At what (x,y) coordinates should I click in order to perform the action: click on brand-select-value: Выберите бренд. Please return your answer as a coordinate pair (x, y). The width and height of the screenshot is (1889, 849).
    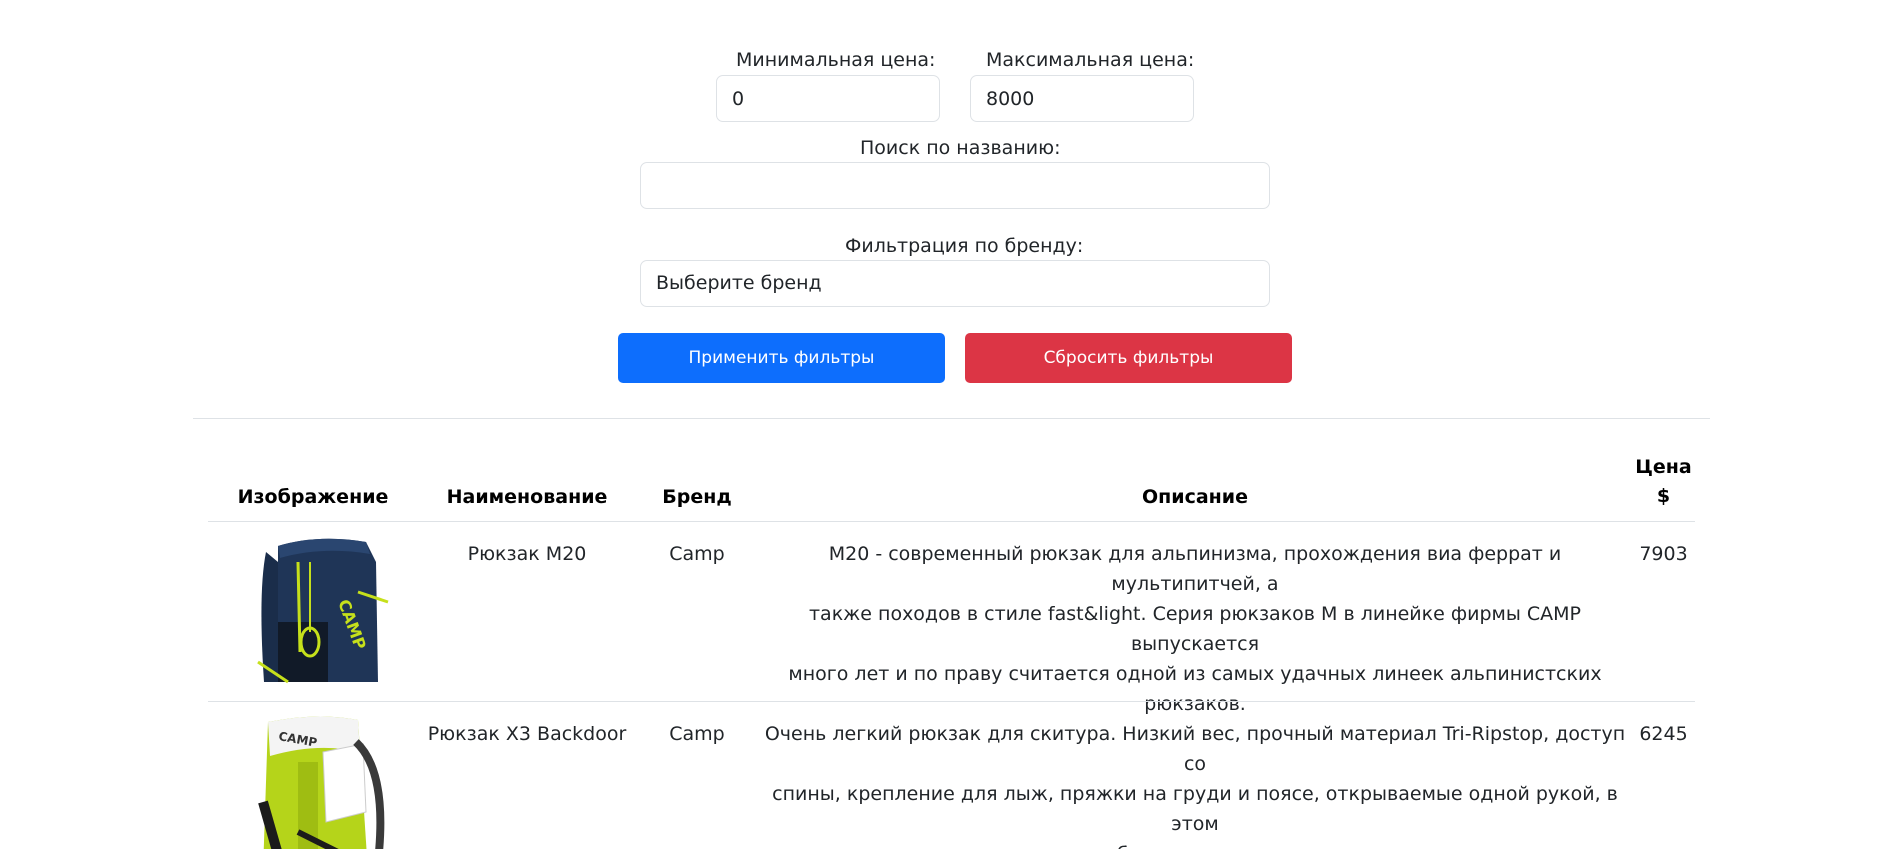
    Looking at the image, I should click on (739, 283).